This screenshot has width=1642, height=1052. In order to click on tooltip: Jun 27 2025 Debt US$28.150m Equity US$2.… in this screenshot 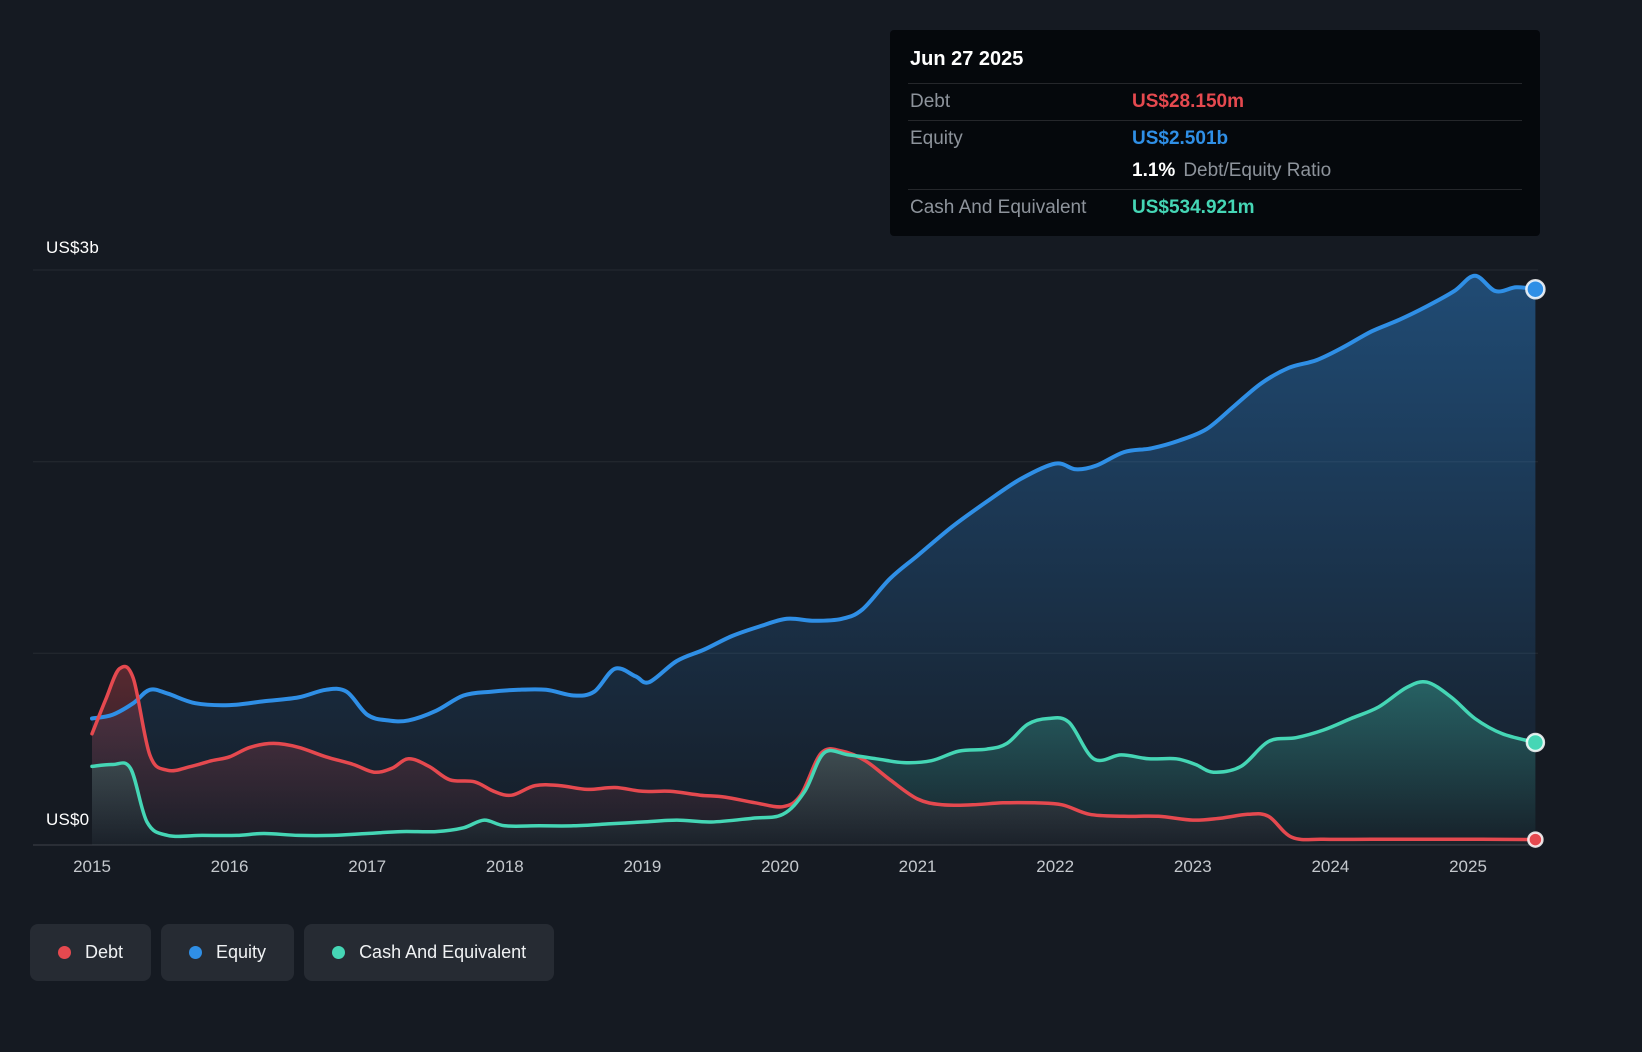, I will do `click(1215, 133)`.